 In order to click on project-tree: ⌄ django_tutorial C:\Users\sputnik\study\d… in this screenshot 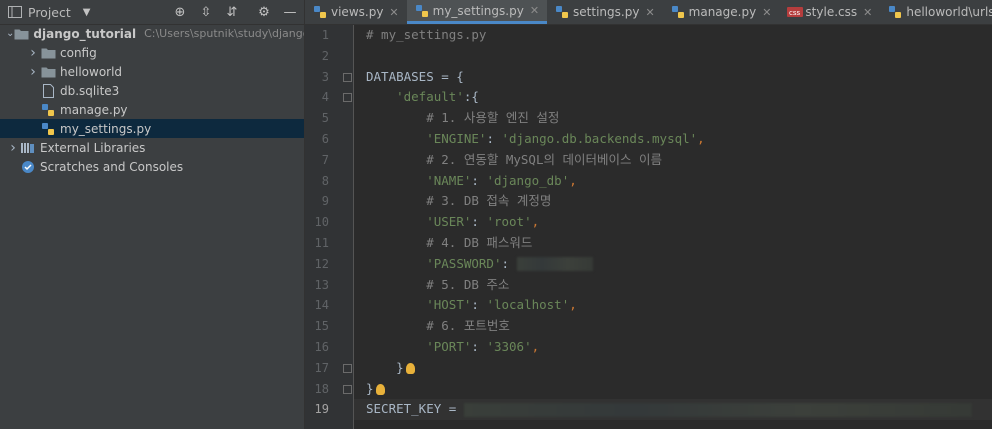, I will do `click(152, 100)`.